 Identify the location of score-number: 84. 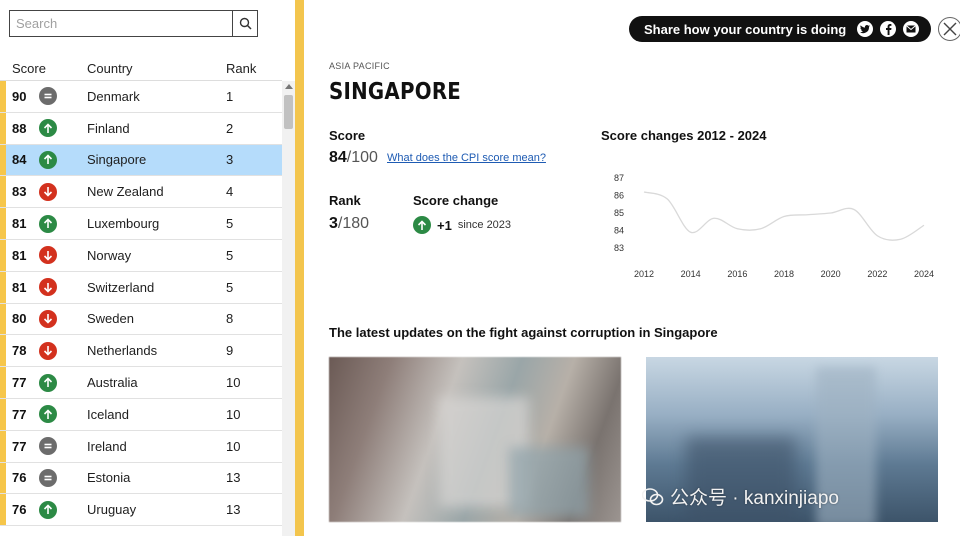
(338, 157).